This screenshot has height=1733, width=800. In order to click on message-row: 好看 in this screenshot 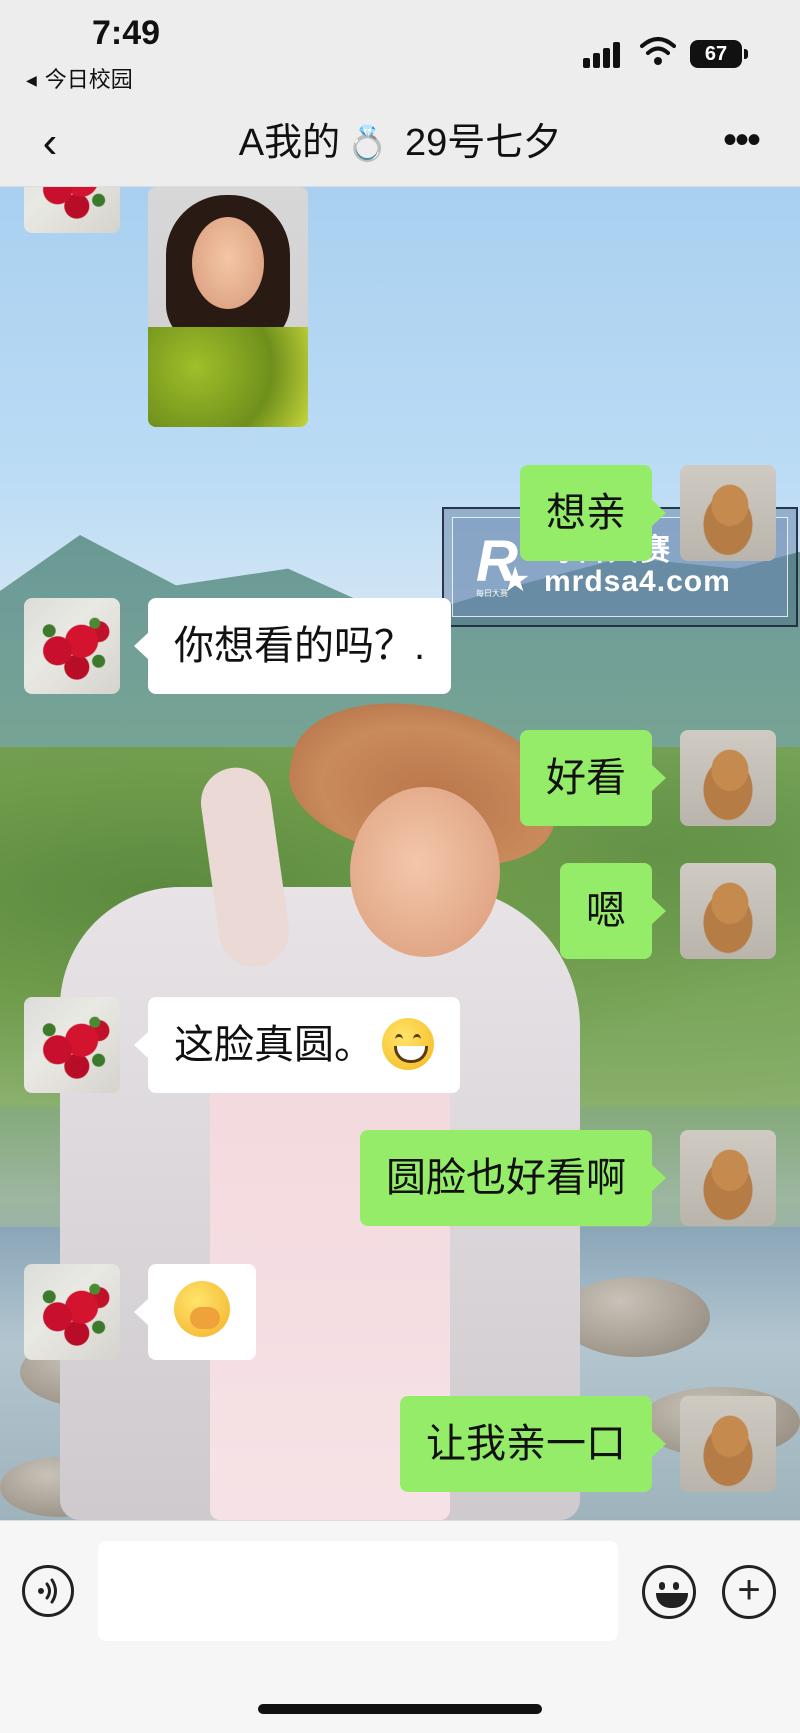, I will do `click(400, 780)`.